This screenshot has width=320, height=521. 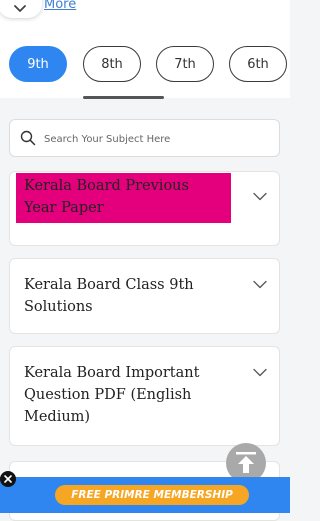 I want to click on close-icon, so click(x=8, y=479).